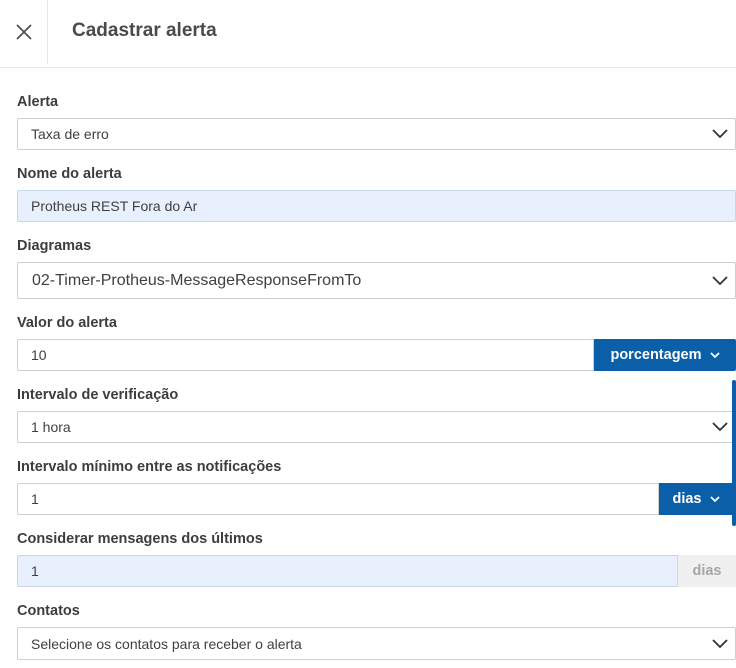 This screenshot has height=668, width=736. What do you see at coordinates (48, 611) in the screenshot?
I see `contatos-label: Contatos` at bounding box center [48, 611].